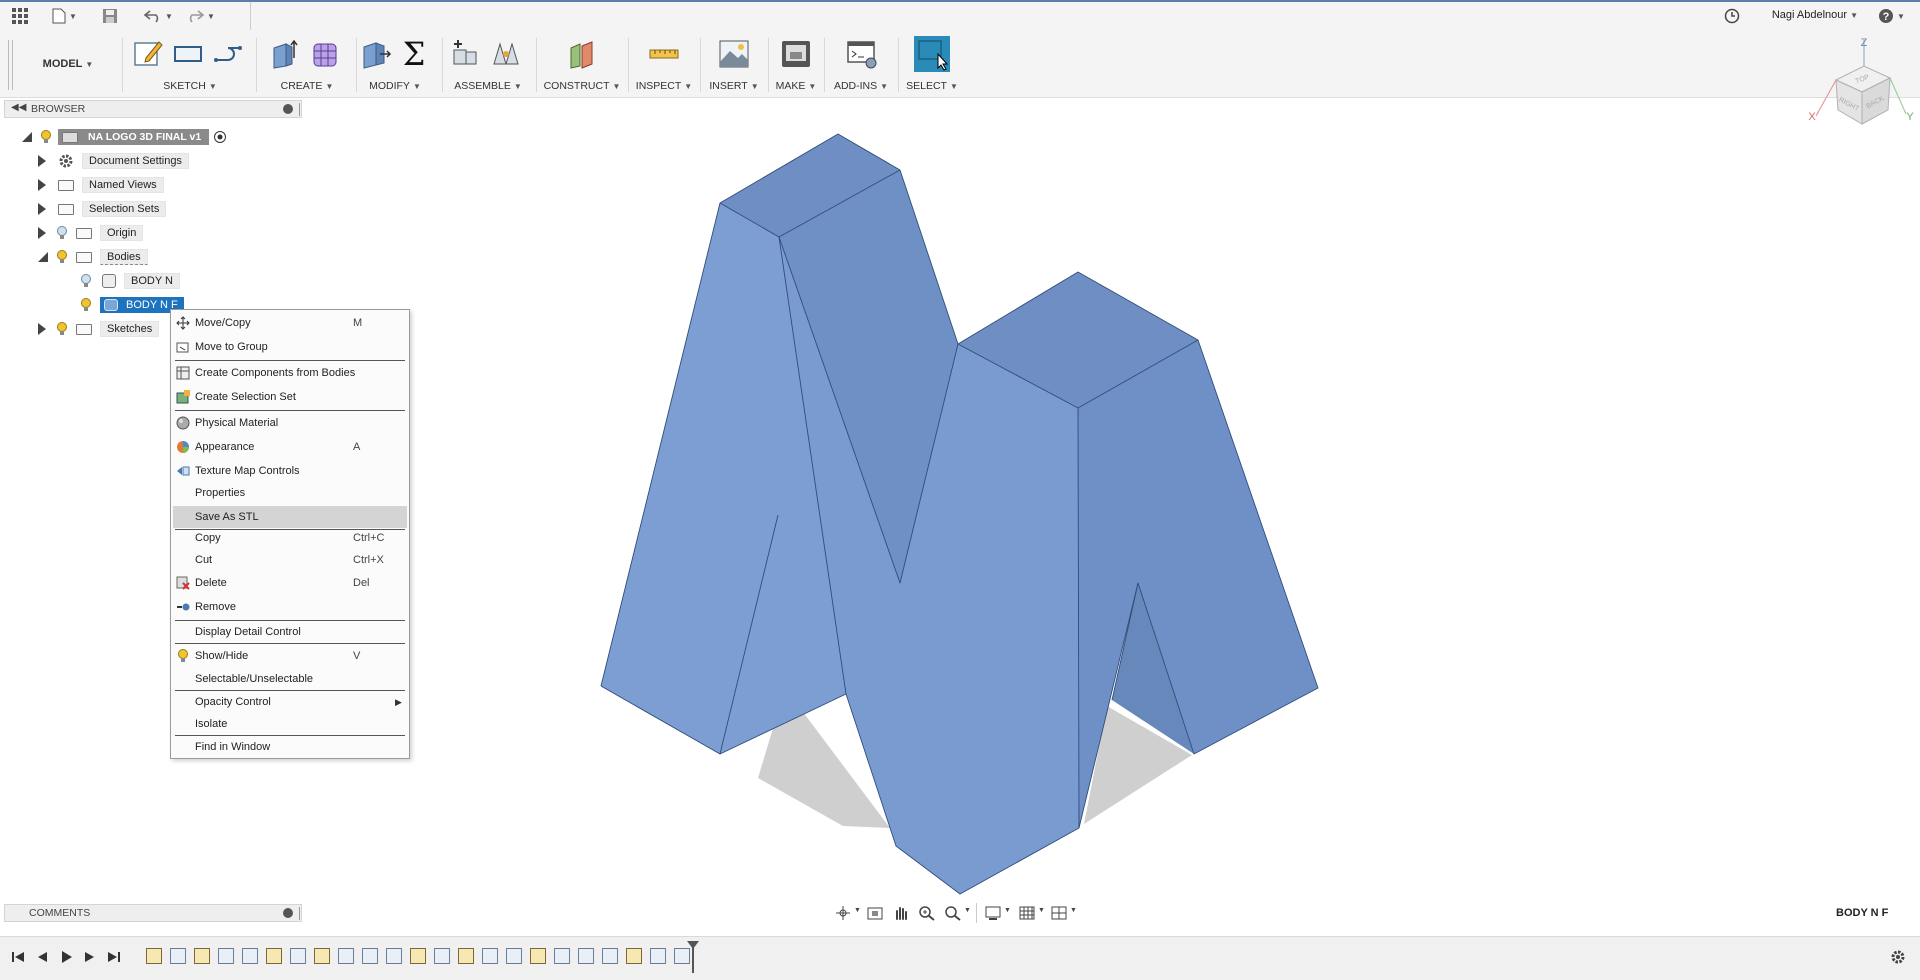 Image resolution: width=1920 pixels, height=980 pixels. What do you see at coordinates (953, 913) in the screenshot?
I see `zoom-window-icon` at bounding box center [953, 913].